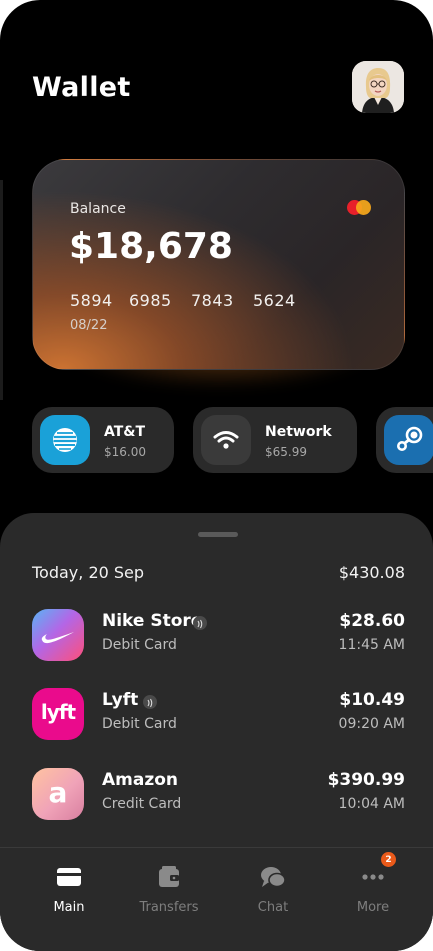  I want to click on amazon-logo-text: a, so click(58, 792).